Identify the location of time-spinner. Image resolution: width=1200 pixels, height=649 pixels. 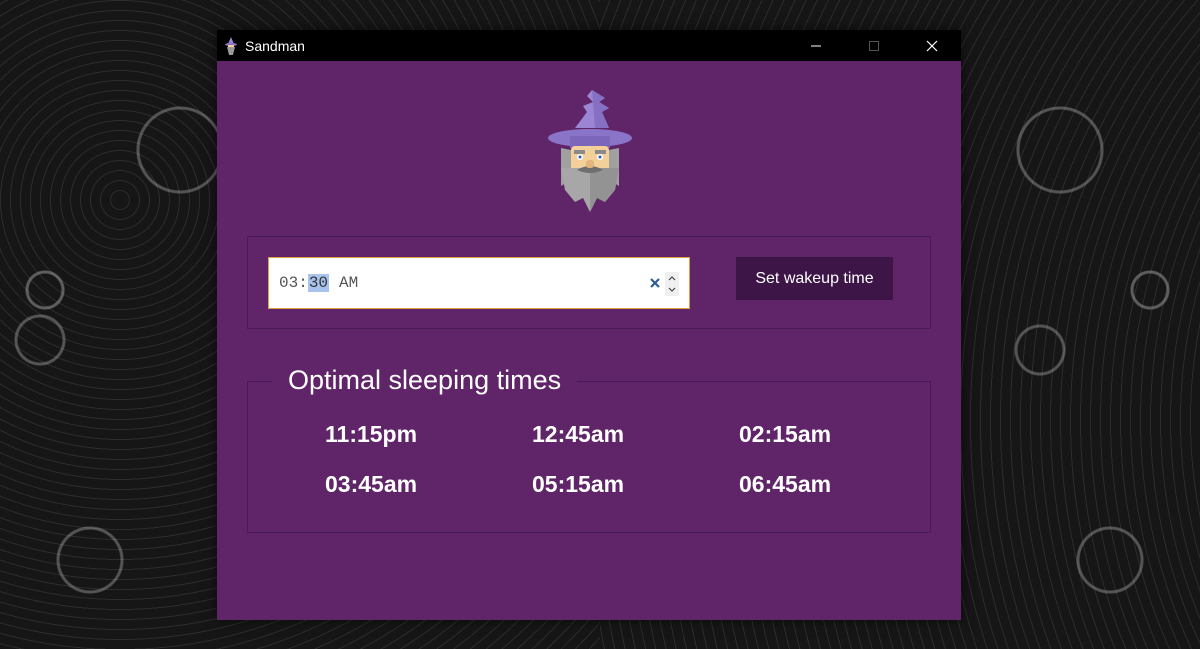
(672, 284).